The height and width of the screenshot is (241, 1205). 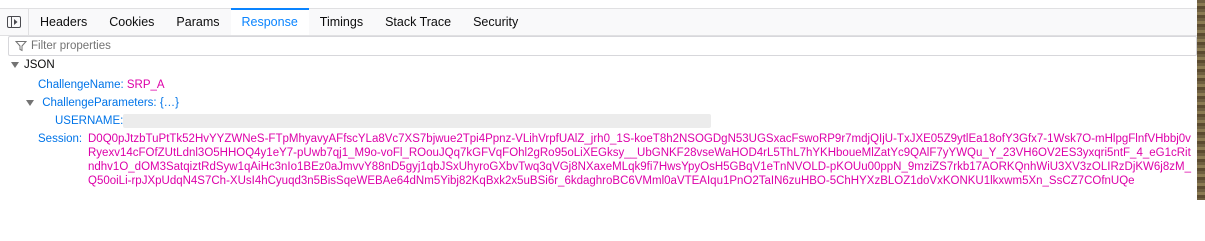 I want to click on expand-json-twisty-icon, so click(x=15, y=65).